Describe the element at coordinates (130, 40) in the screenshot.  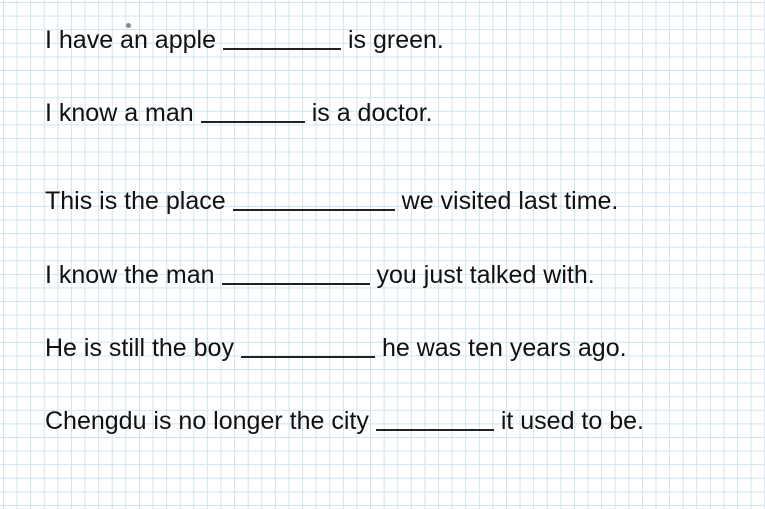
I see `sentence-1-before: I have an apple` at that location.